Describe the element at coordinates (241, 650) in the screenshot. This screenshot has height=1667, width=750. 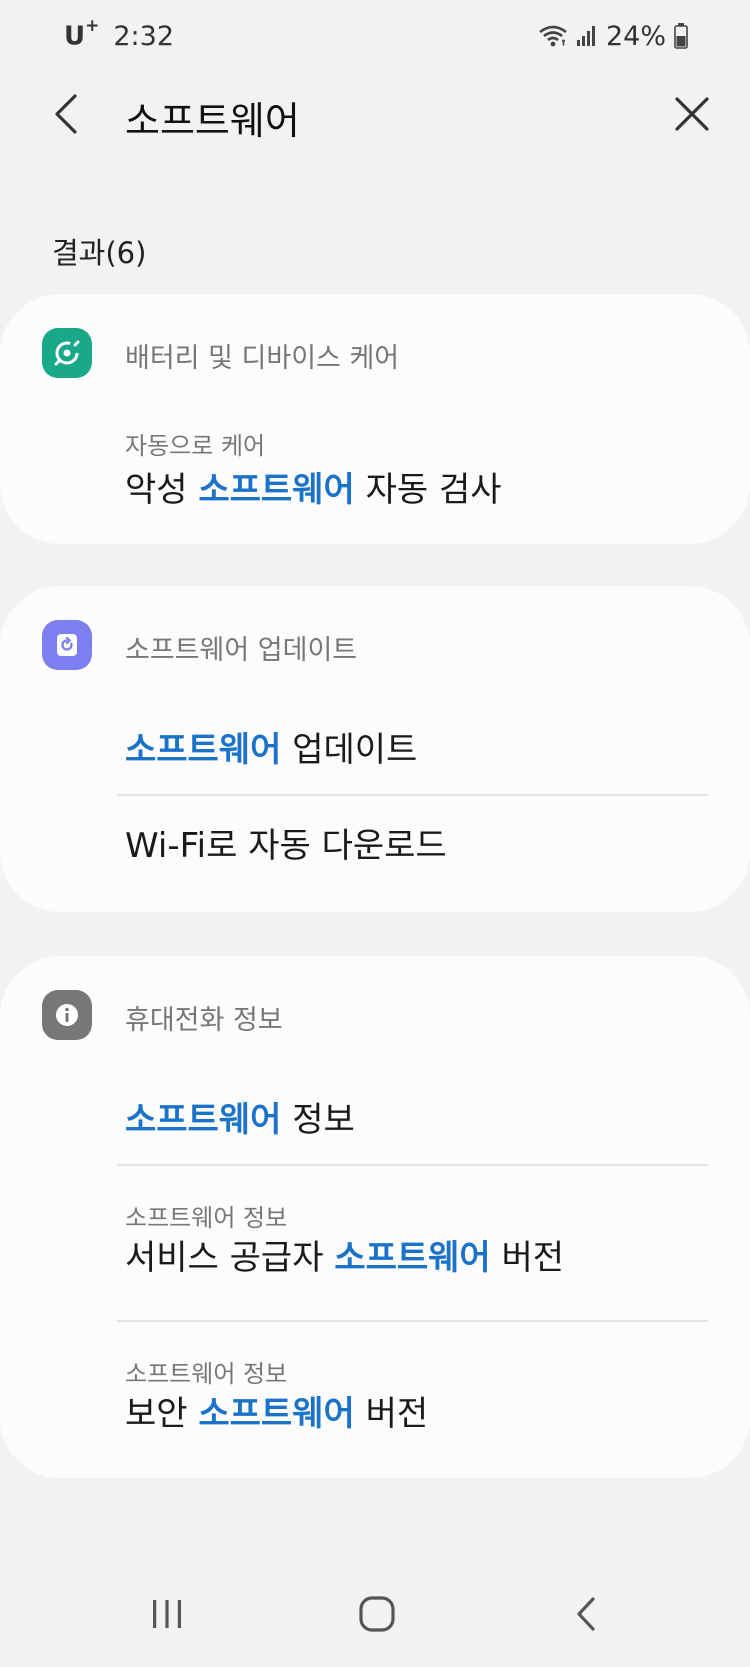
I see `category-label: 소프트웨어 업데이트` at that location.